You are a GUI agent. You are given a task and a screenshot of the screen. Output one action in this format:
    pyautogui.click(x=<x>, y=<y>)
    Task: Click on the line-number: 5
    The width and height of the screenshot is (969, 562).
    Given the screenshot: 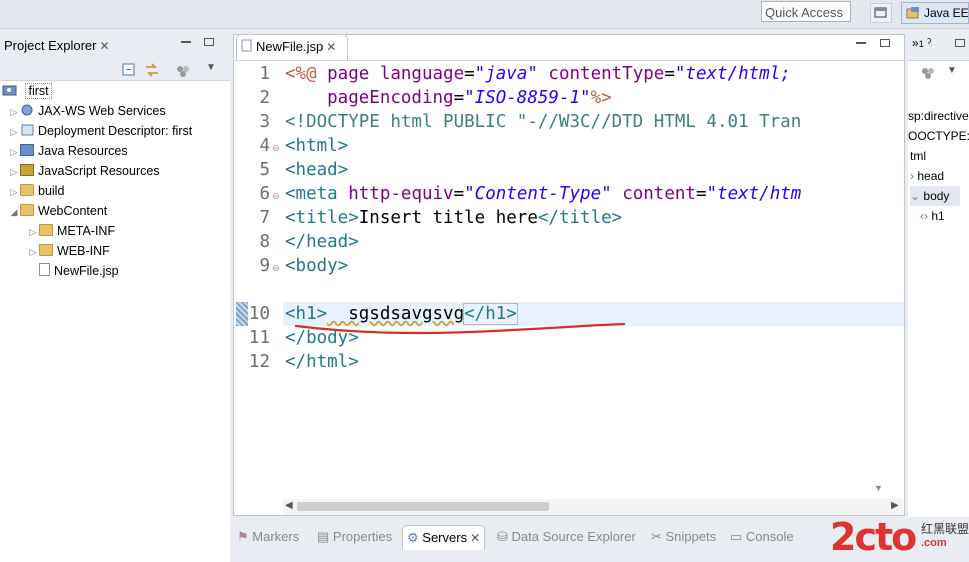 What is the action you would take?
    pyautogui.click(x=264, y=170)
    